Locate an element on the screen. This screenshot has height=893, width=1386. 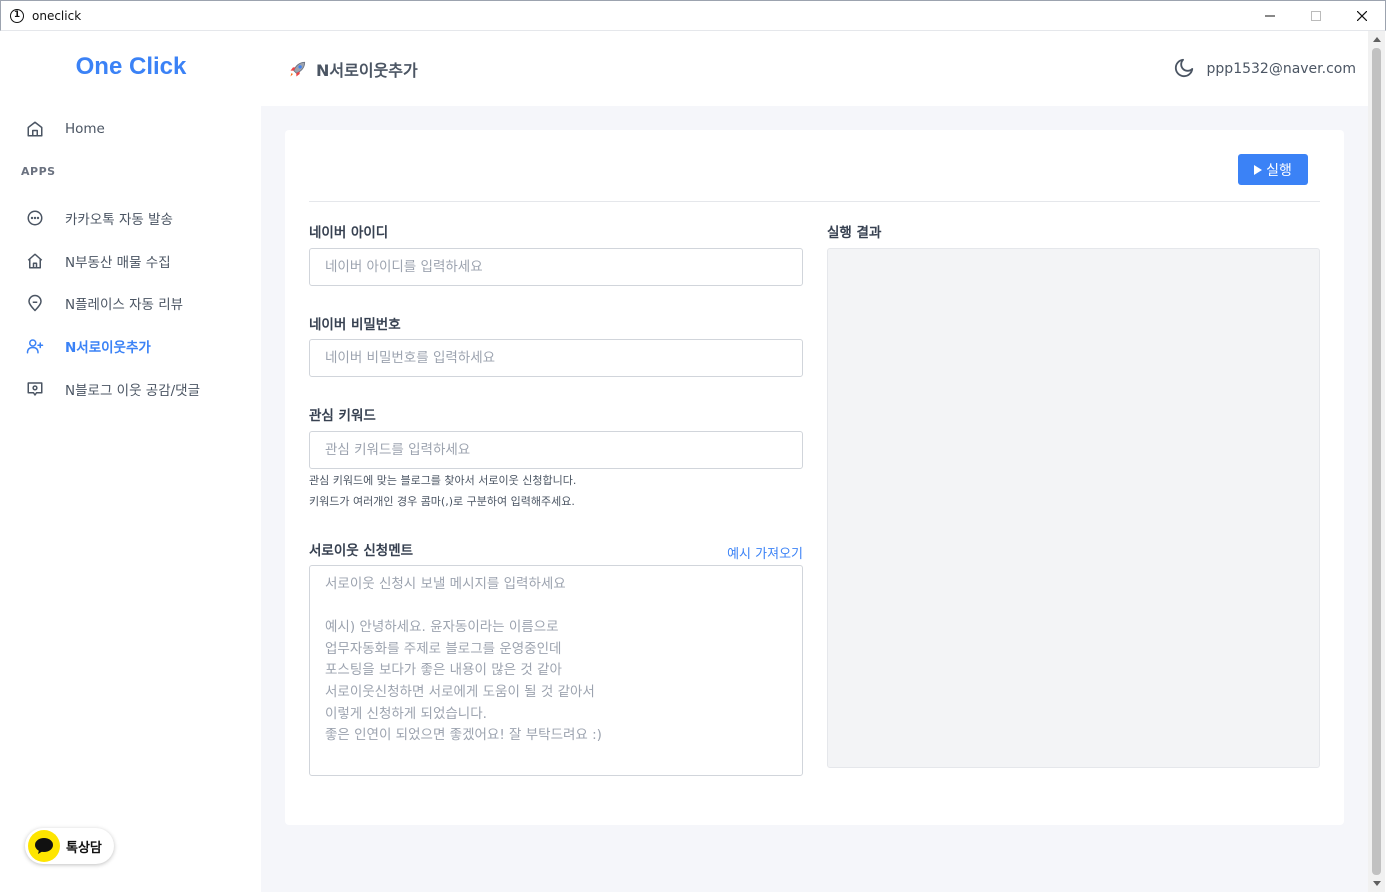
naver-password-input is located at coordinates (556, 358).